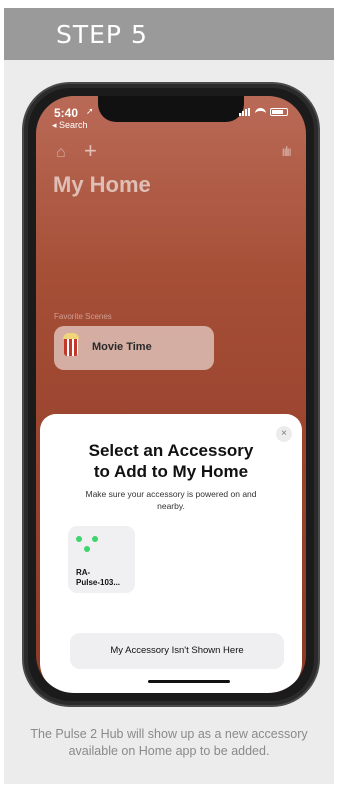 The height and width of the screenshot is (787, 338). What do you see at coordinates (61, 153) in the screenshot?
I see `home-icon: ⌂` at bounding box center [61, 153].